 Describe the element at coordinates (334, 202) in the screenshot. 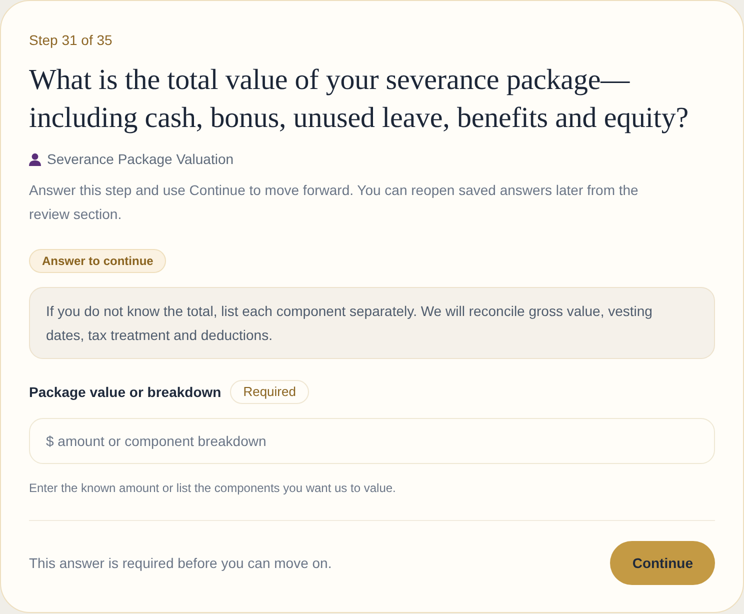

I see `step-description: Answer this step and use Continue to move forward. You can reopen saved answers later from the review section.` at that location.